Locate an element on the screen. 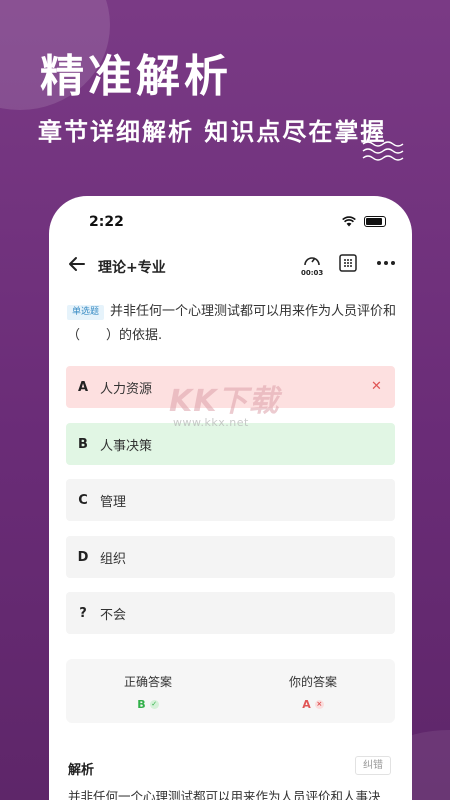 The image size is (450, 800). page-title: 理论+专业 is located at coordinates (132, 268).